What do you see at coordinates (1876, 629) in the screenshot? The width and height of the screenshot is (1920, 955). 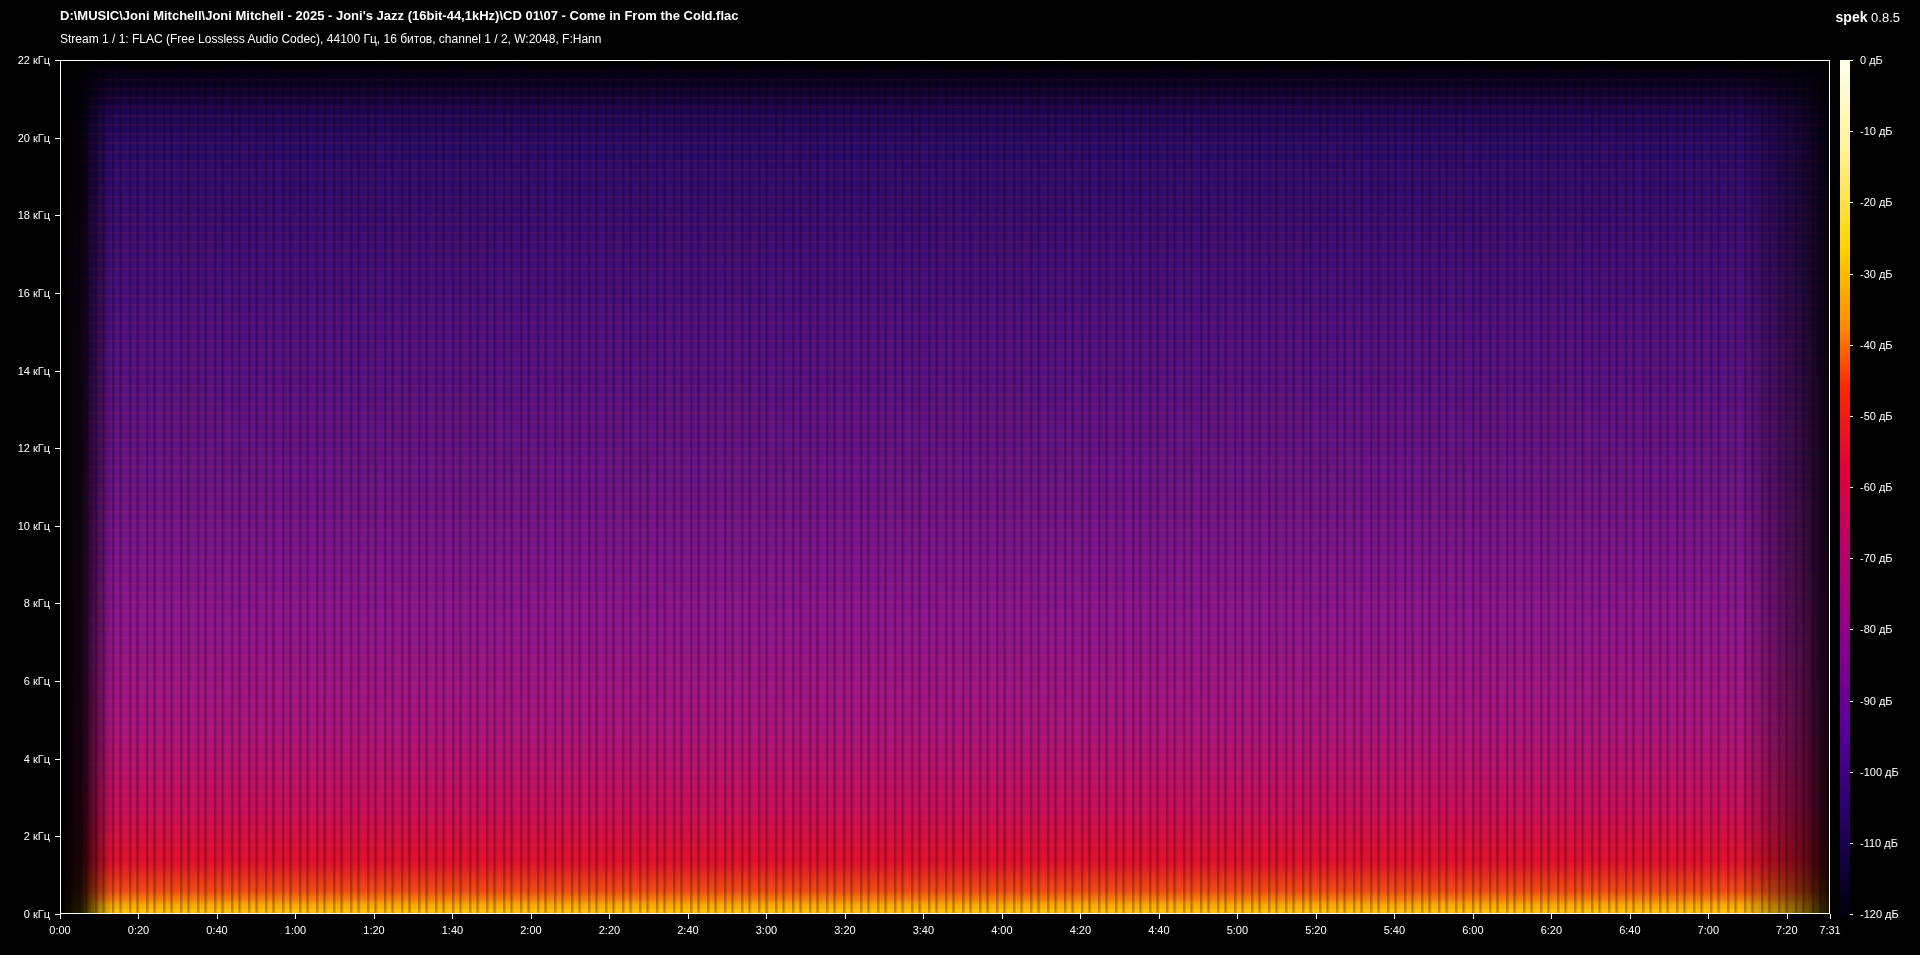 I see `decibel-tick-label: -80 дБ` at bounding box center [1876, 629].